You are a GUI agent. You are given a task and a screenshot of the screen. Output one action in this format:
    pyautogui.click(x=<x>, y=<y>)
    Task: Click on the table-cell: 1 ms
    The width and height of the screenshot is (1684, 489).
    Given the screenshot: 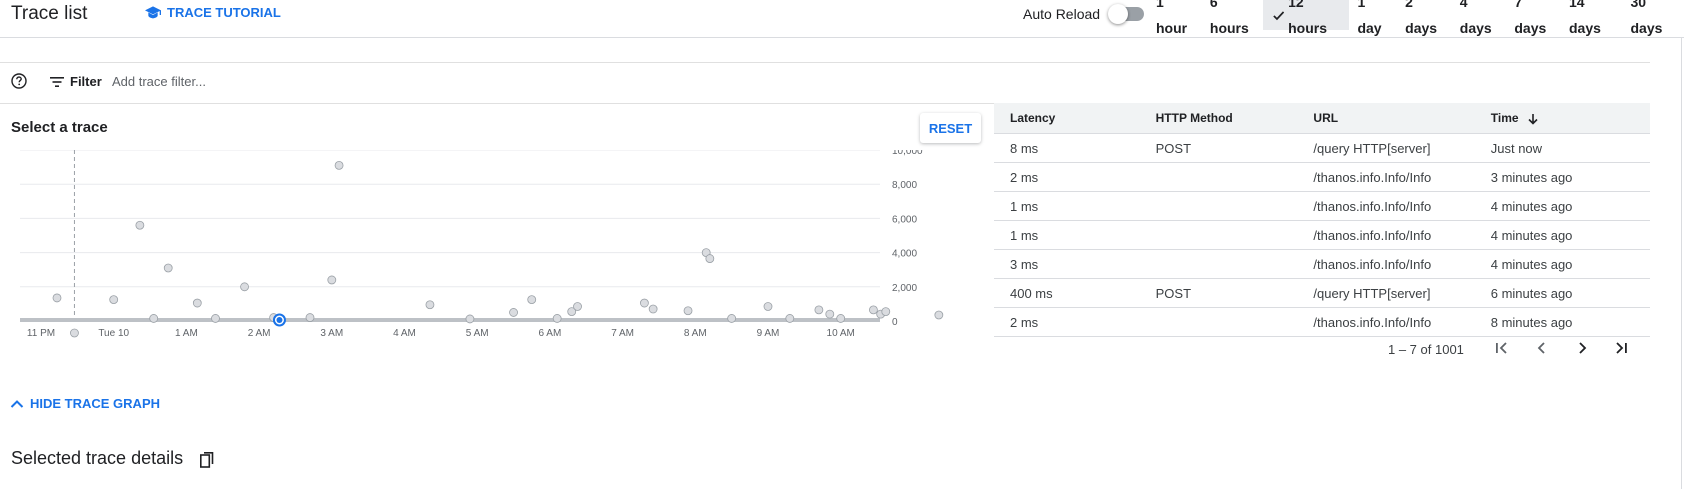 What is the action you would take?
    pyautogui.click(x=1067, y=235)
    